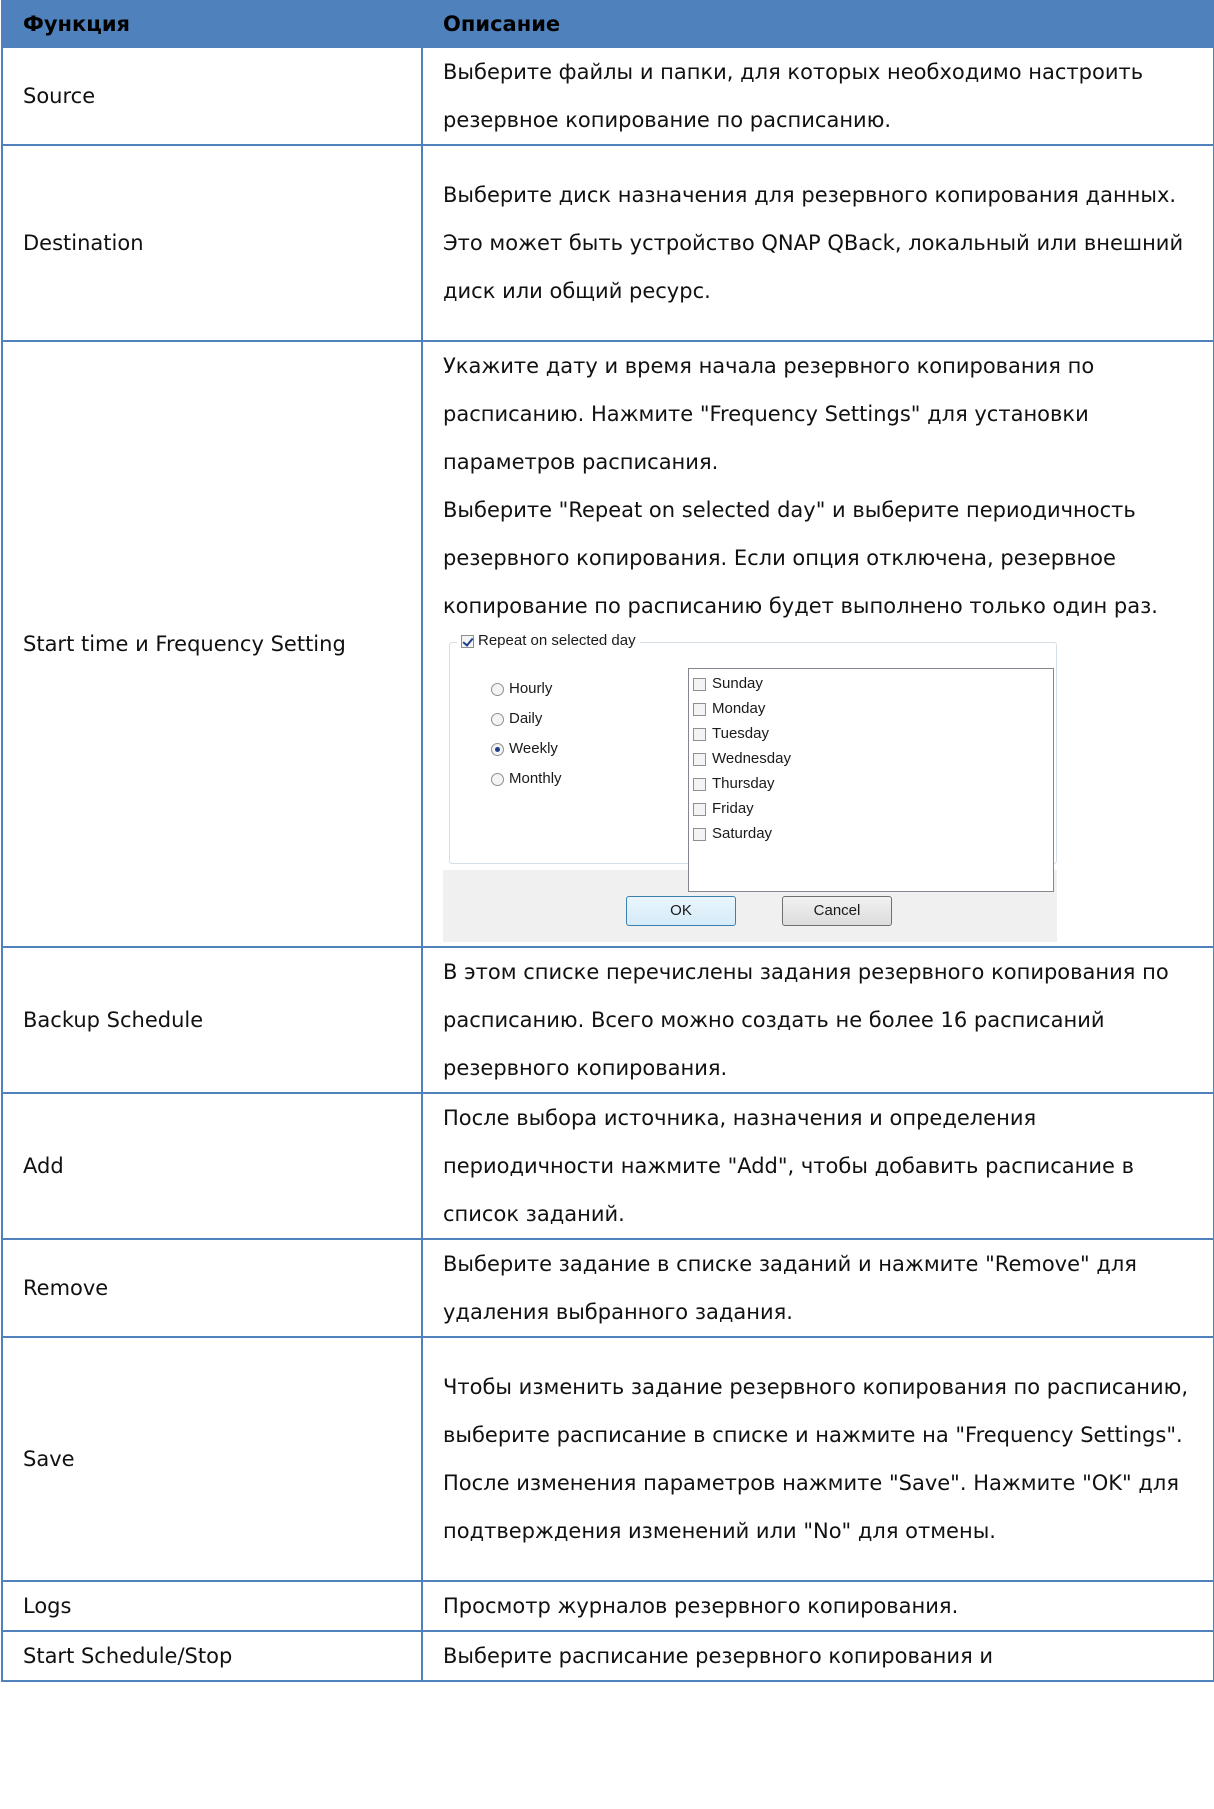  What do you see at coordinates (533, 748) in the screenshot?
I see `radio-label: Weekly` at bounding box center [533, 748].